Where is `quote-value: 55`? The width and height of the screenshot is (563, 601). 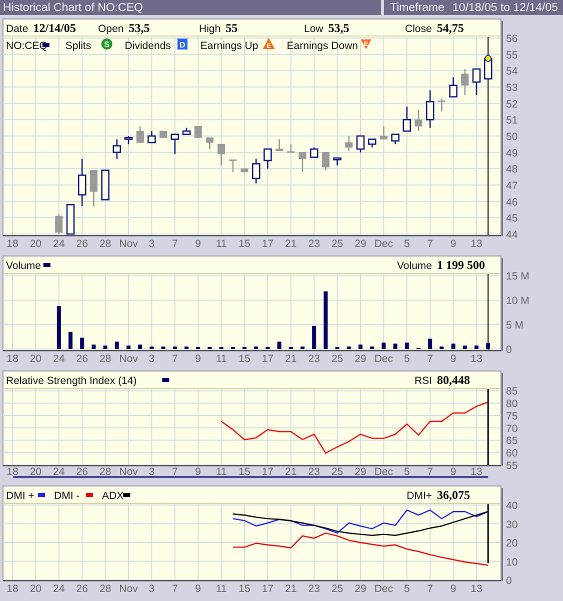 quote-value: 55 is located at coordinates (232, 28).